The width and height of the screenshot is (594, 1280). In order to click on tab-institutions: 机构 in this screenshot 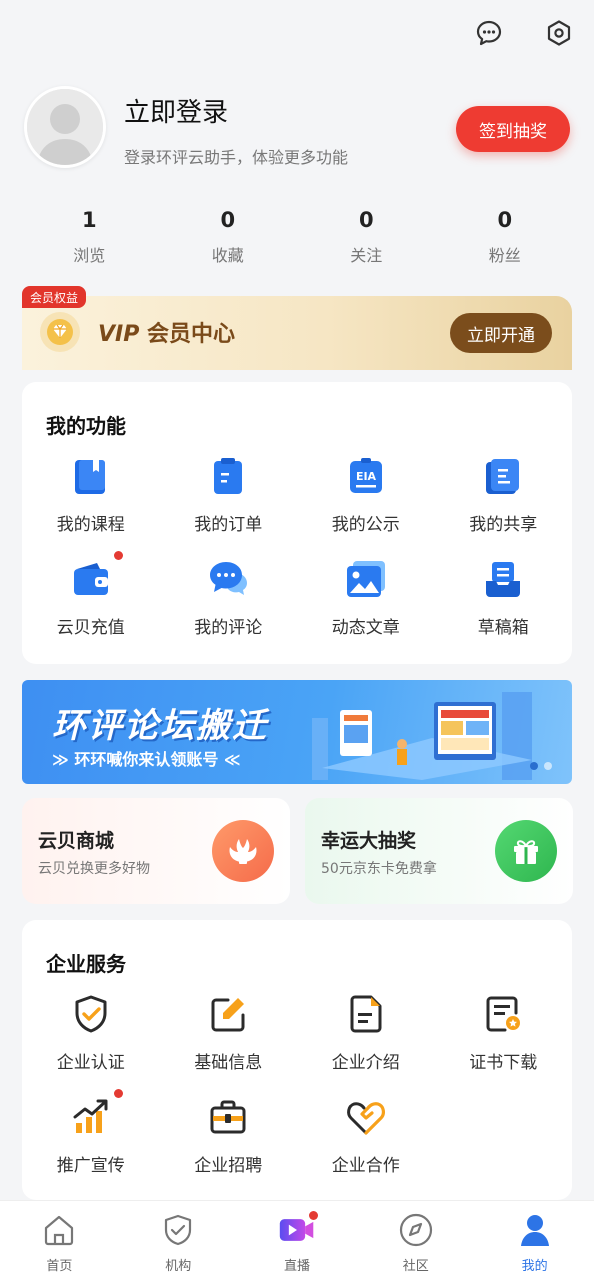, I will do `click(178, 1240)`.